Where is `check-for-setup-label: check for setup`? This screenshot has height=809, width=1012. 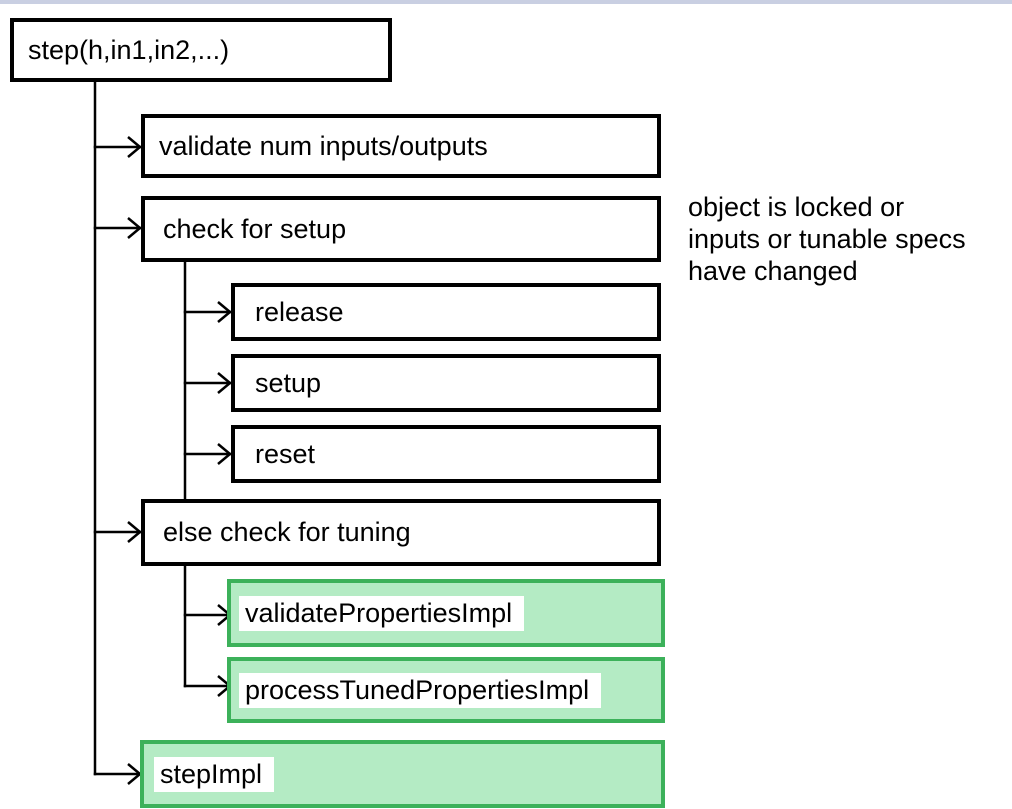
check-for-setup-label: check for setup is located at coordinates (255, 228).